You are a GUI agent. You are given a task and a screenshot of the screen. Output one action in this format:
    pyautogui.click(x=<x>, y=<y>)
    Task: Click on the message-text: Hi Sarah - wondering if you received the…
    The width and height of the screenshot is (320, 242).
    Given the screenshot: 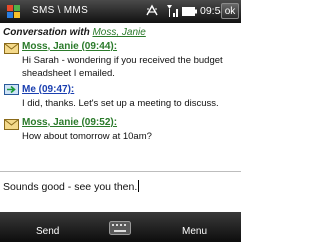 What is the action you would take?
    pyautogui.click(x=122, y=67)
    